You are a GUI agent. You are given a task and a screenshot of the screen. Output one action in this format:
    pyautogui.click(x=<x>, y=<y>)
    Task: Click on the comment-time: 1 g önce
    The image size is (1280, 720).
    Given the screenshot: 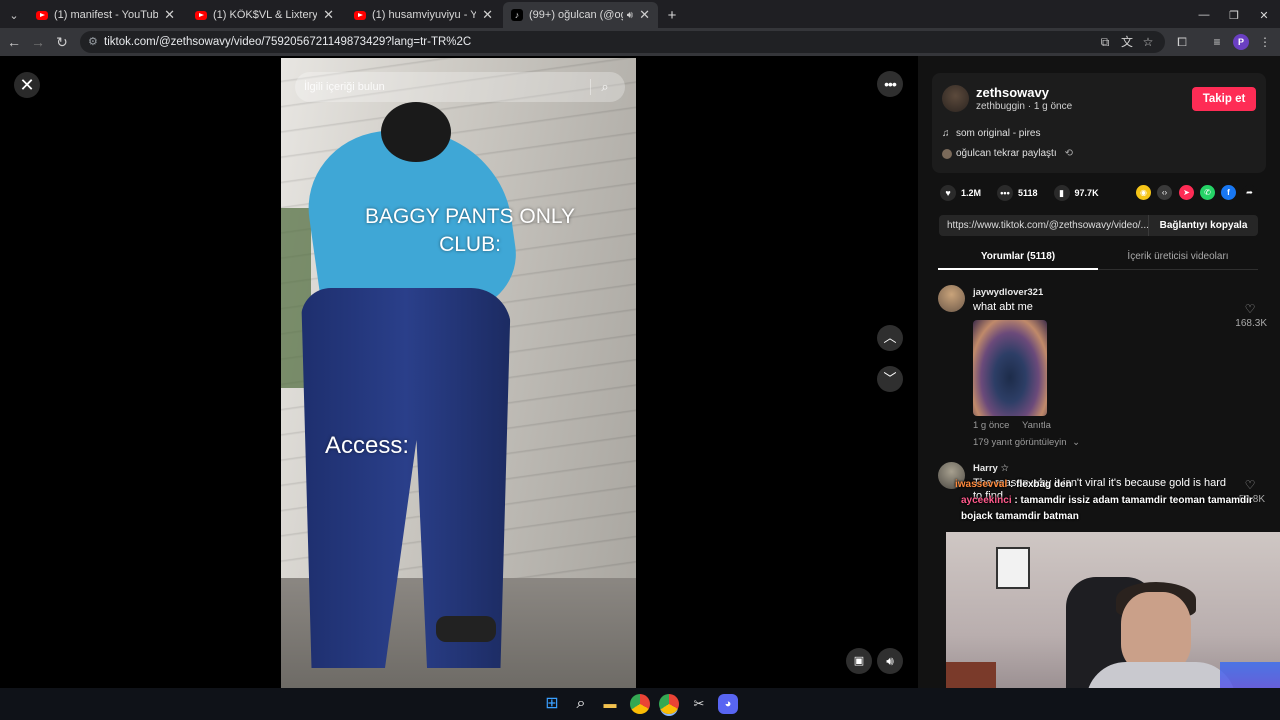 What is the action you would take?
    pyautogui.click(x=991, y=425)
    